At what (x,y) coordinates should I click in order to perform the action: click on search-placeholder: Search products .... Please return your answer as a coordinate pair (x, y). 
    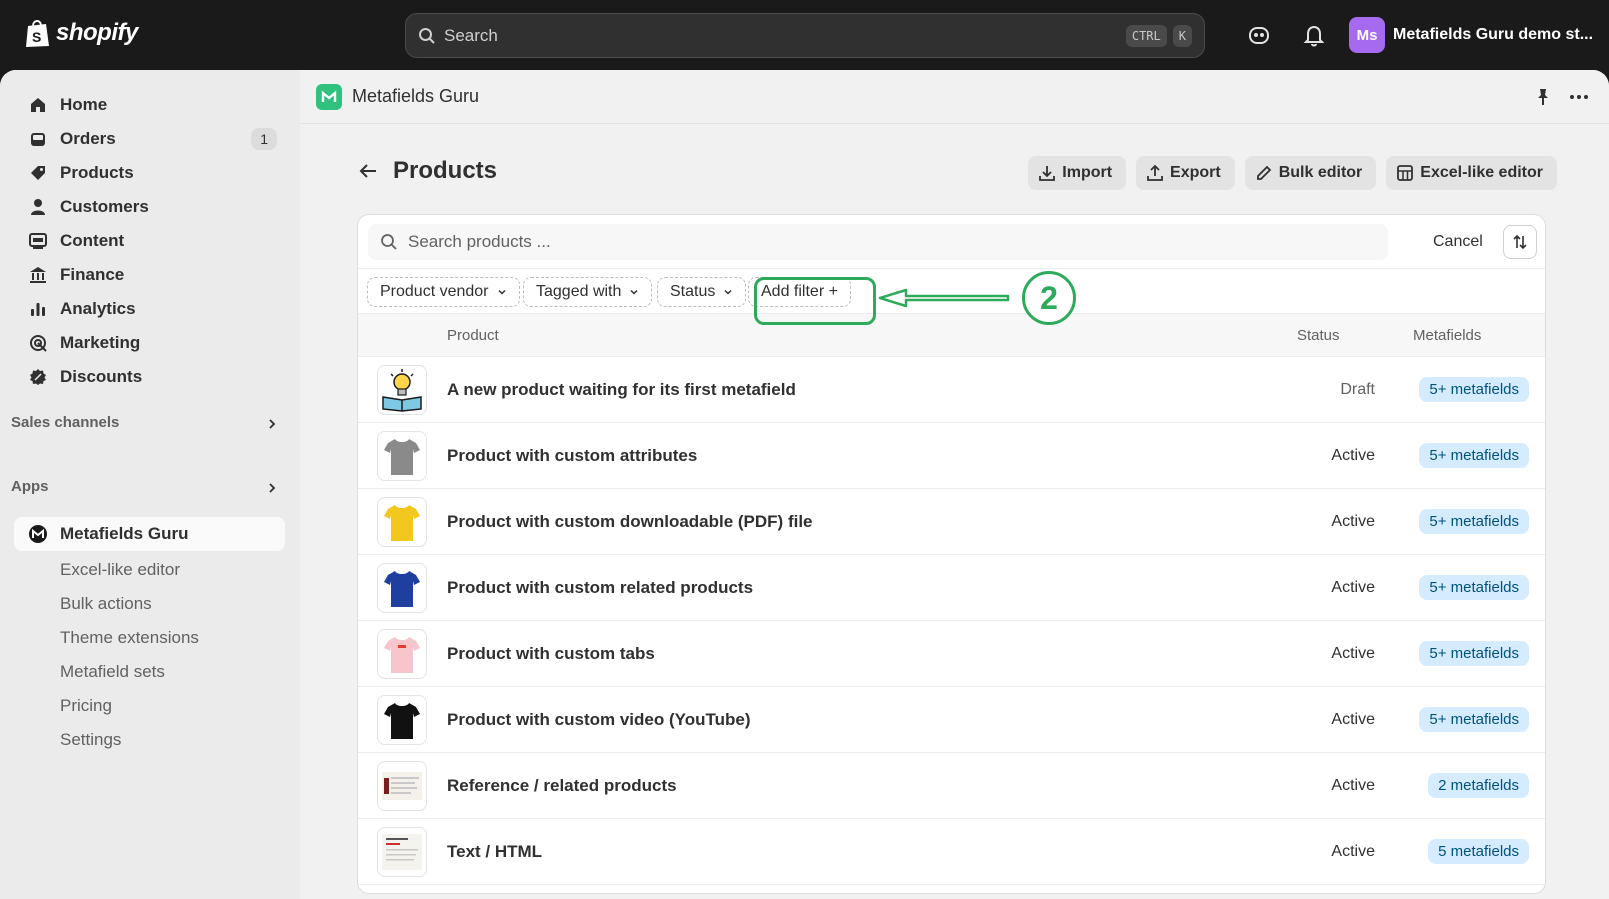
    Looking at the image, I should click on (479, 241).